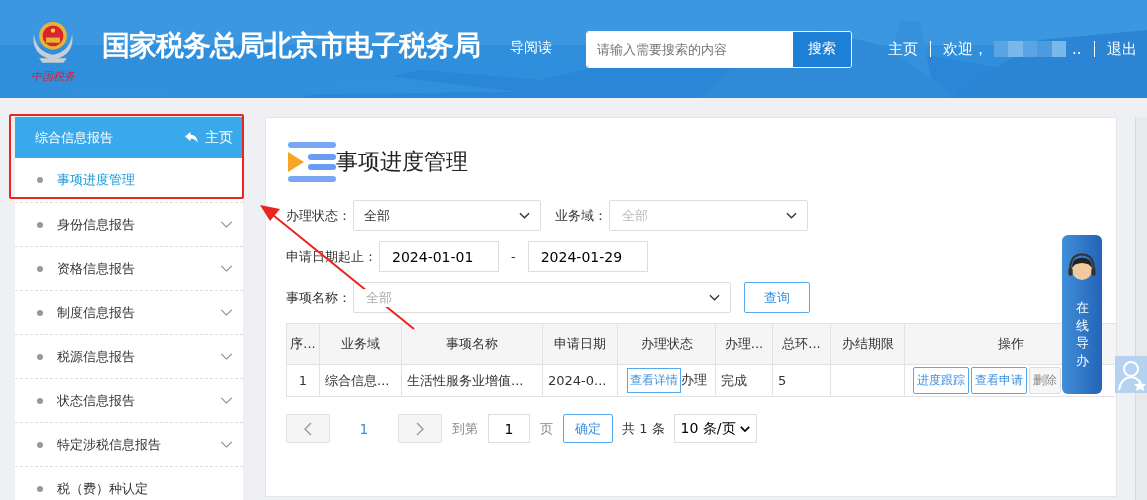  I want to click on column-header: 申请日期, so click(580, 344).